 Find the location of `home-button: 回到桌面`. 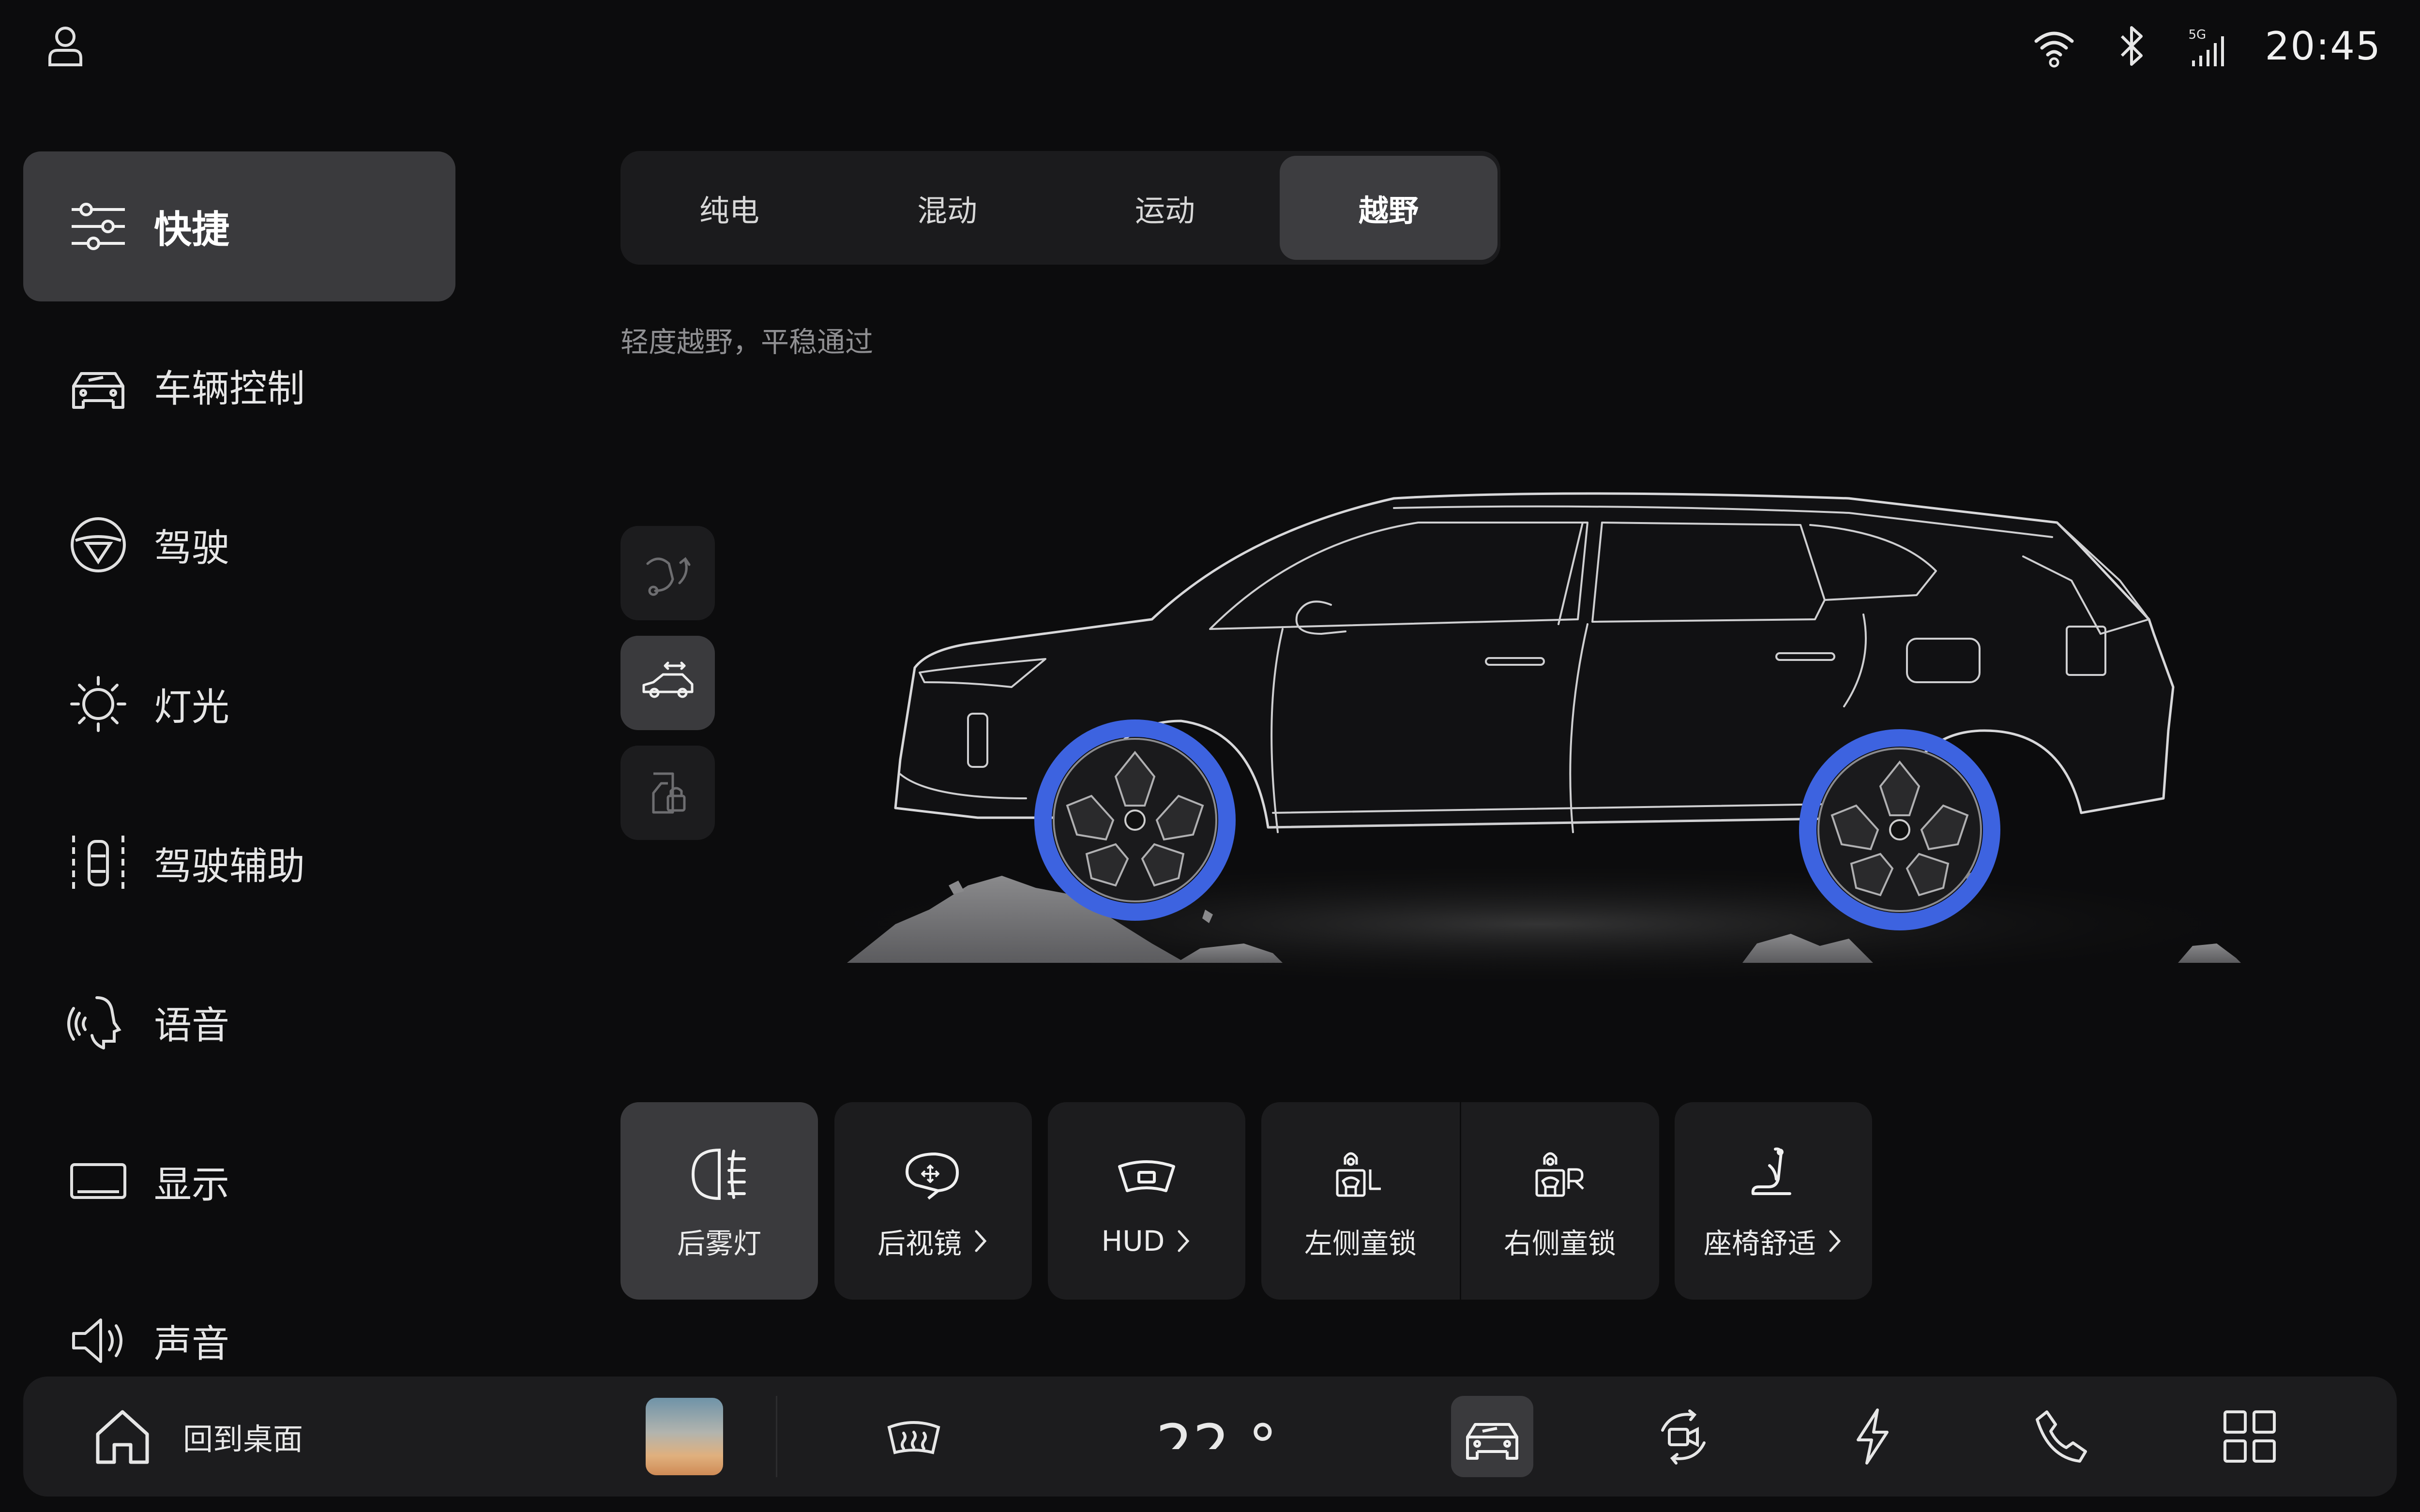

home-button: 回到桌面 is located at coordinates (197, 1437).